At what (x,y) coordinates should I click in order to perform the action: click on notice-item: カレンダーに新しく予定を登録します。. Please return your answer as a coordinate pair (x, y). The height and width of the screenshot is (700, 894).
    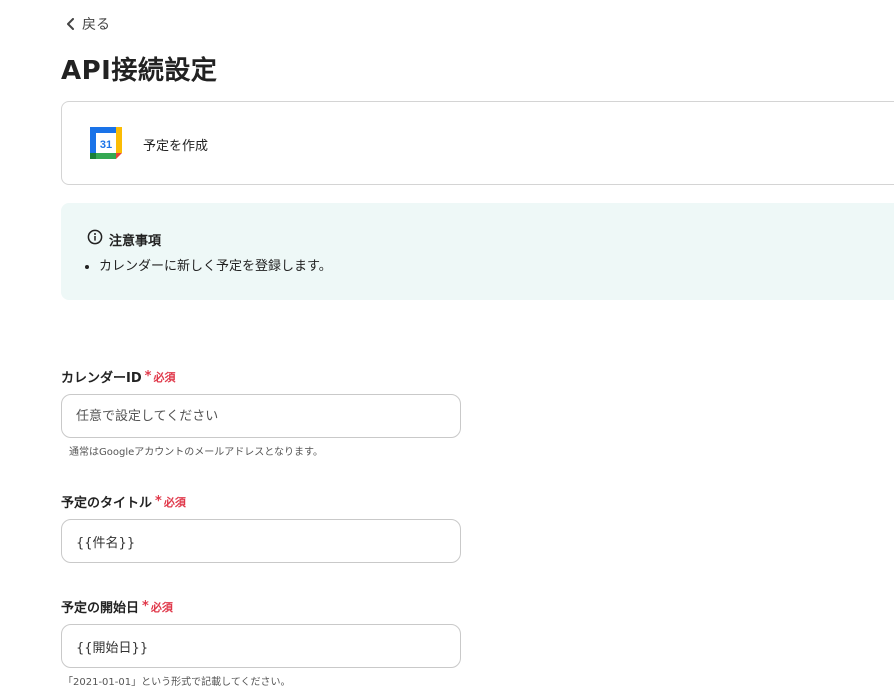
    Looking at the image, I should click on (215, 267).